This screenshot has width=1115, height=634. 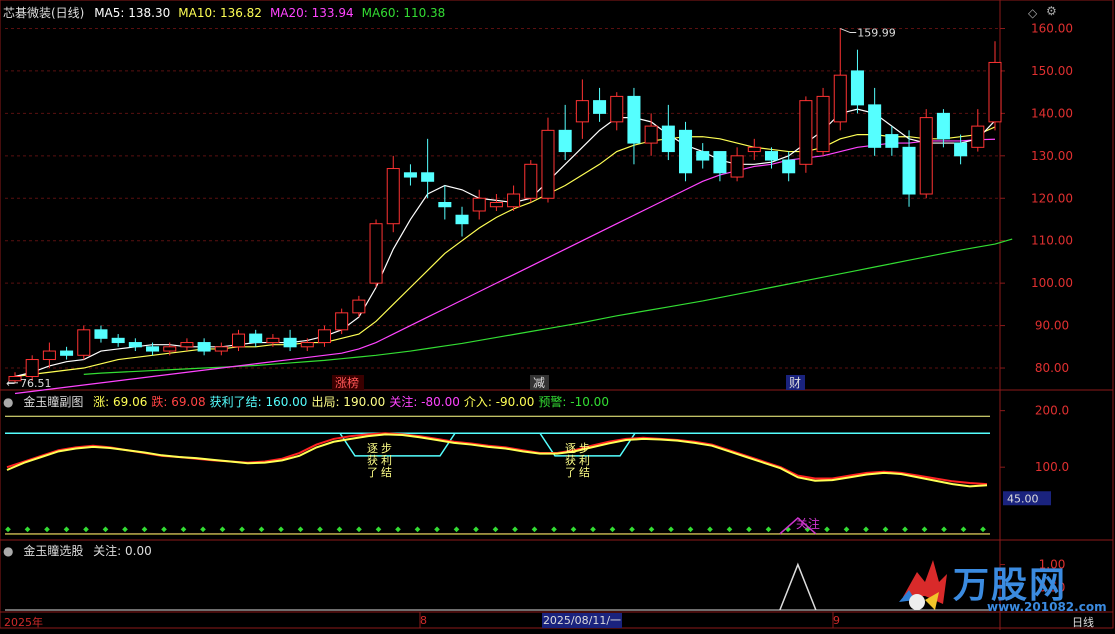 What do you see at coordinates (348, 402) in the screenshot?
I see `sub1-param: 出局: 190.00` at bounding box center [348, 402].